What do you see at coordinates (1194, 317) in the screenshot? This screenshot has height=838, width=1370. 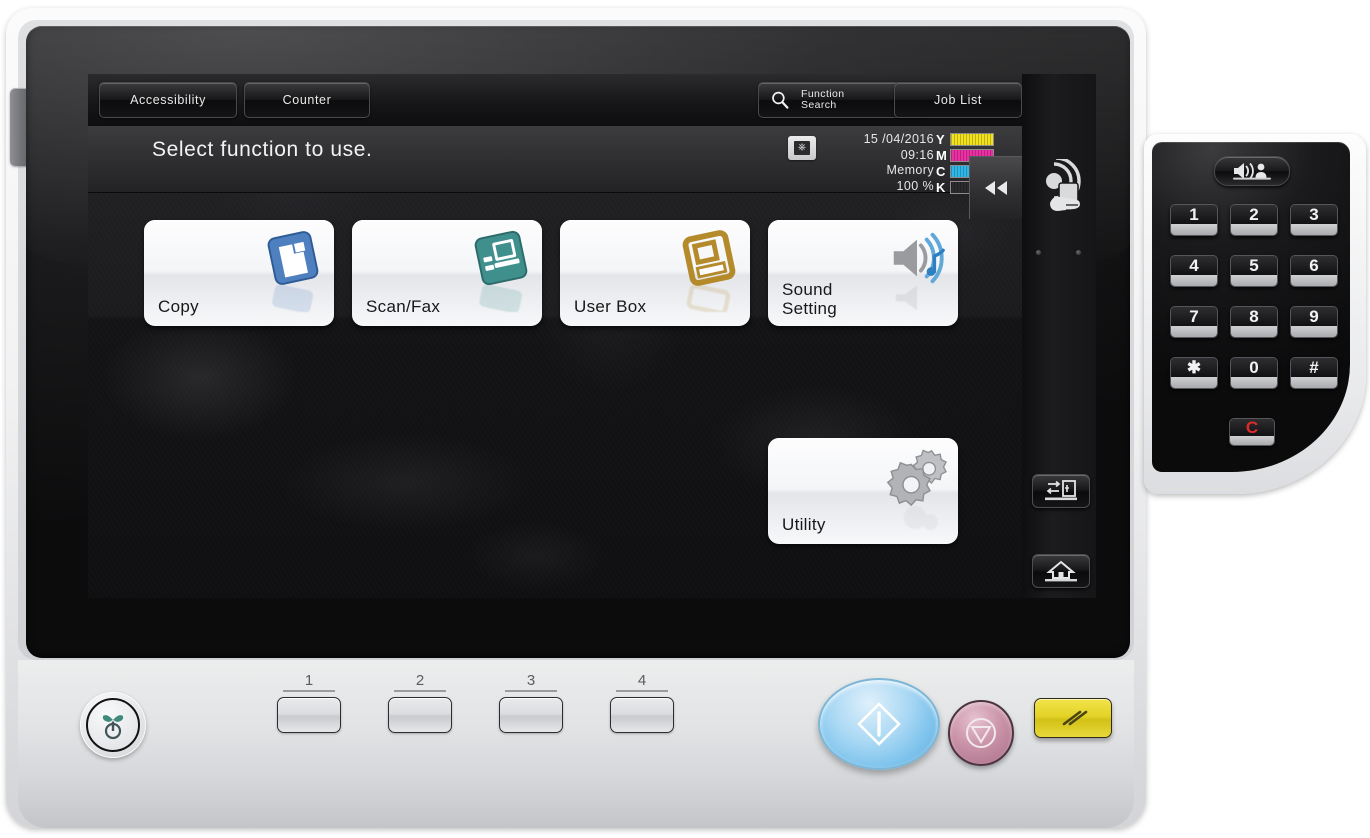 I see `keypad-key-label: 7` at bounding box center [1194, 317].